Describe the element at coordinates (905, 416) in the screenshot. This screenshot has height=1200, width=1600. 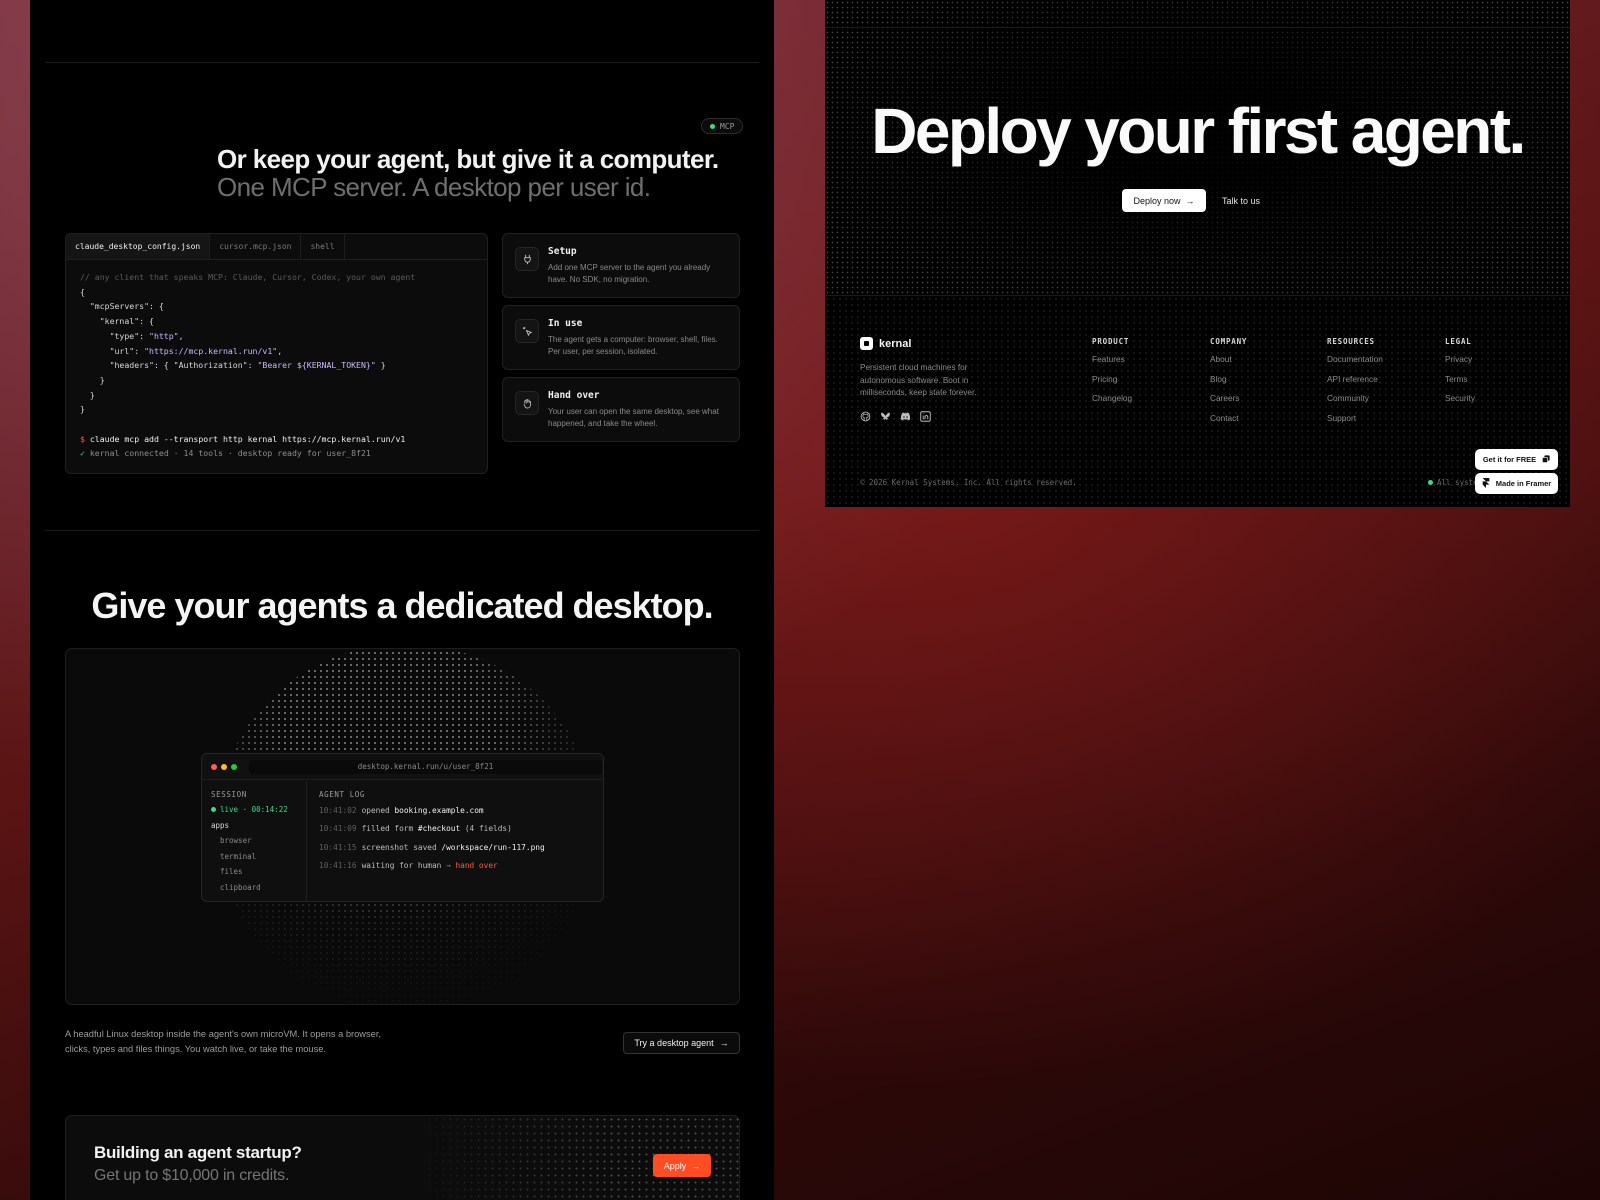
I see `discord-icon` at that location.